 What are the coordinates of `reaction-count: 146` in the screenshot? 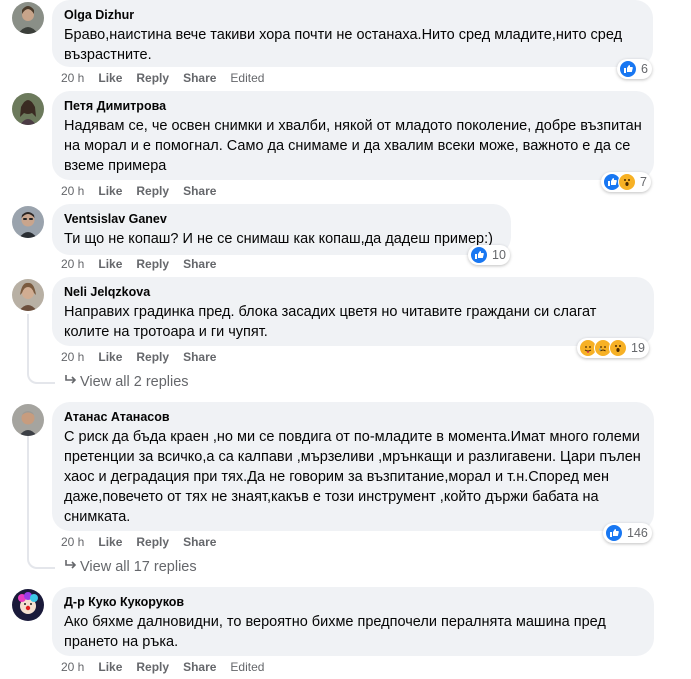 It's located at (637, 533).